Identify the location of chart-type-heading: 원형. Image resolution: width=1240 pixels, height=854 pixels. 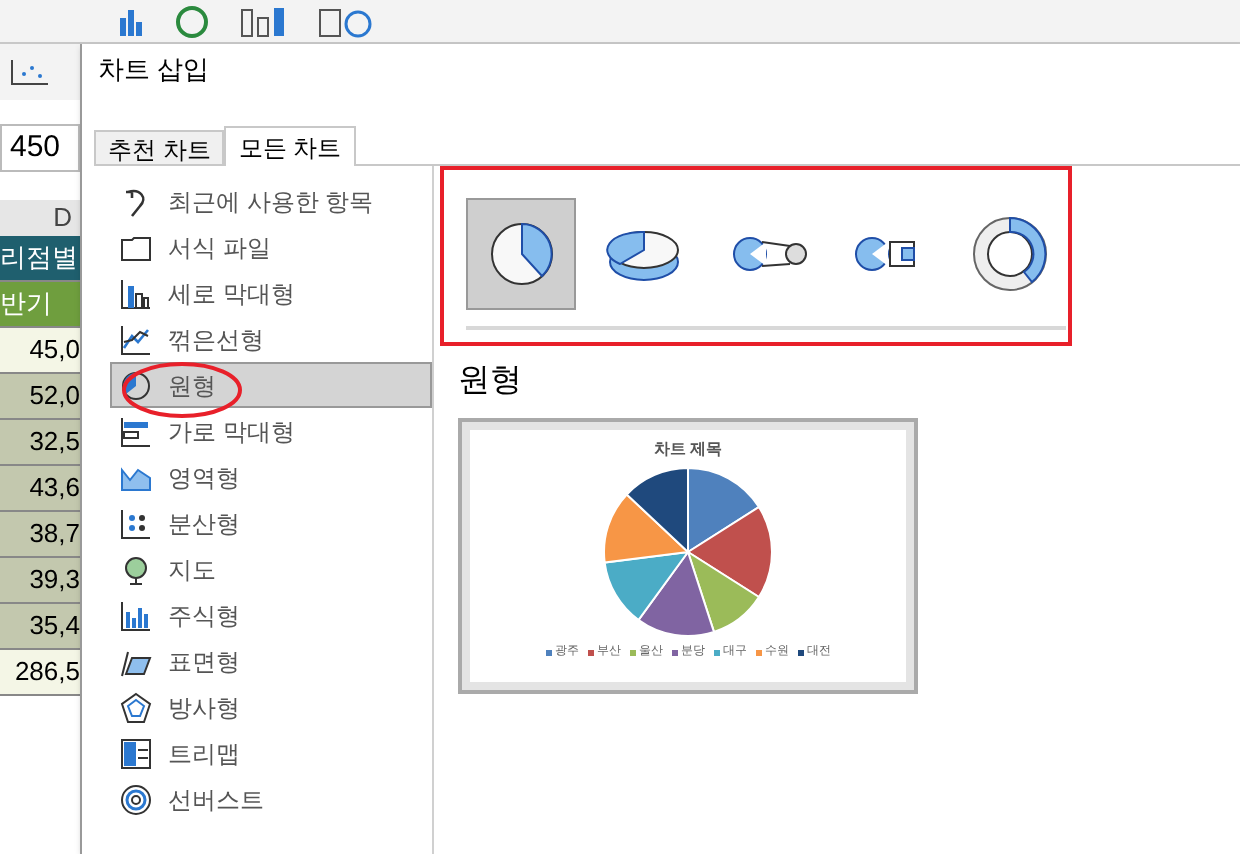
(491, 382).